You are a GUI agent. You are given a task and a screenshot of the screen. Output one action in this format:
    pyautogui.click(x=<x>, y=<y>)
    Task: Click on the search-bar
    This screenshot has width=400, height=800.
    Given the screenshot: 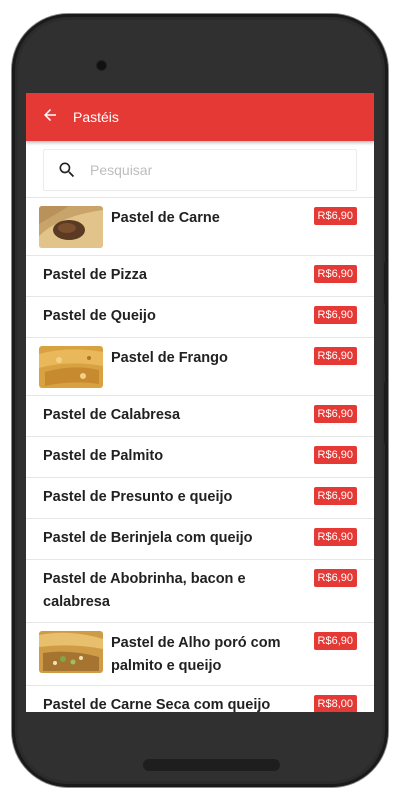 What is the action you would take?
    pyautogui.click(x=200, y=169)
    